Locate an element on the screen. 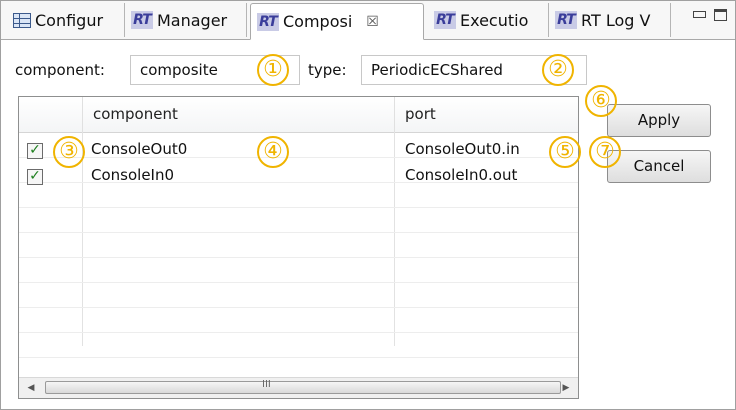  annotation-5: ⑤ is located at coordinates (565, 152).